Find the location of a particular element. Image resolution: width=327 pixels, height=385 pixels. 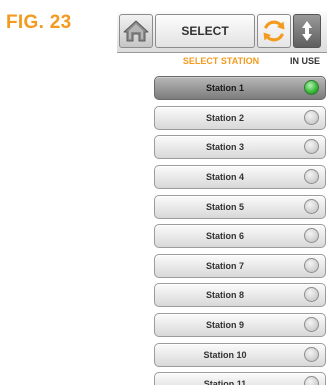

station-name: Station 6 is located at coordinates (224, 236).